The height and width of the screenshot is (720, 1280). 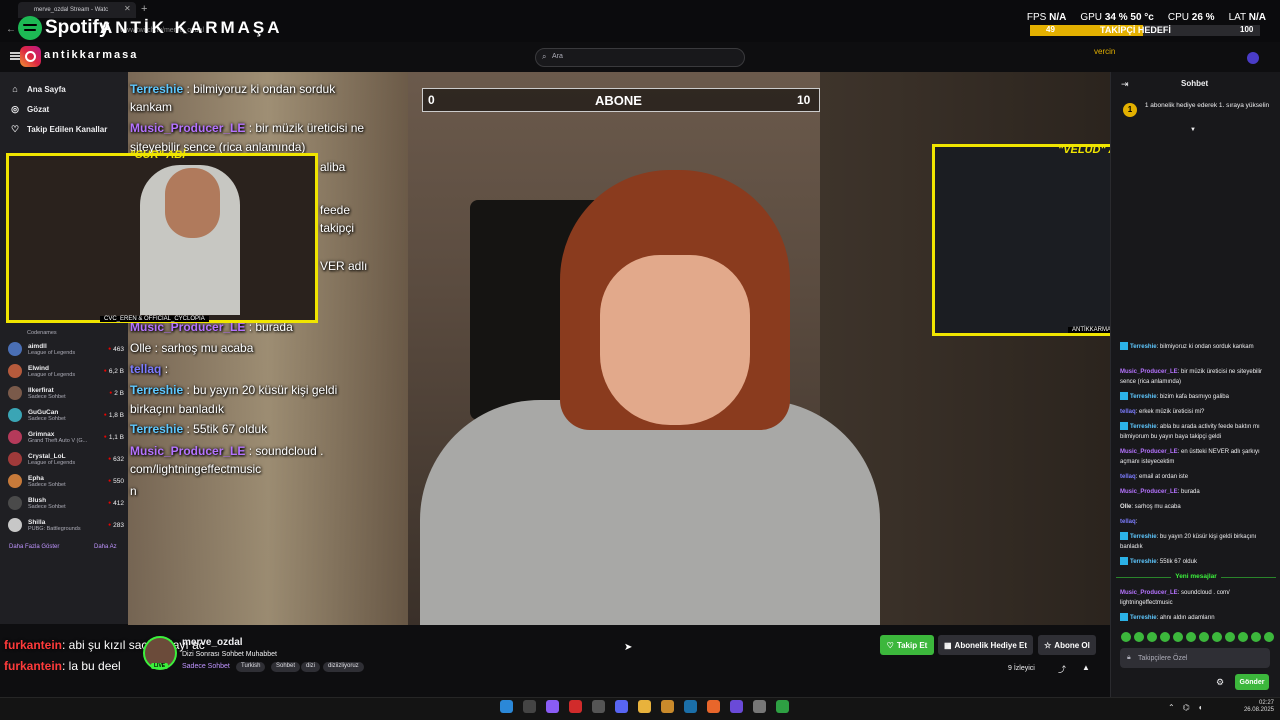 I want to click on overlay-chat-line: aliba, so click(x=333, y=167).